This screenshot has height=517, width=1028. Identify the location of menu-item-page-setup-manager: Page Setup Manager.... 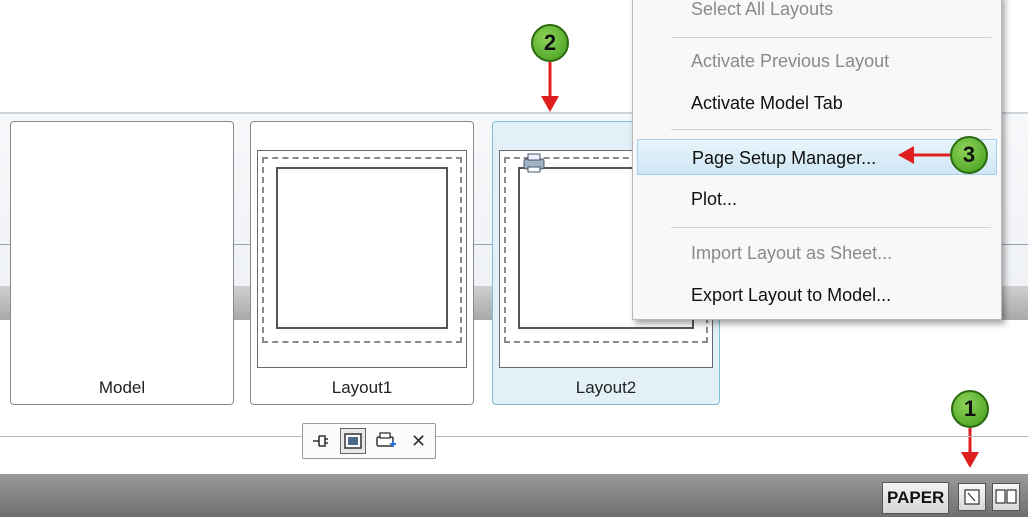
(817, 157).